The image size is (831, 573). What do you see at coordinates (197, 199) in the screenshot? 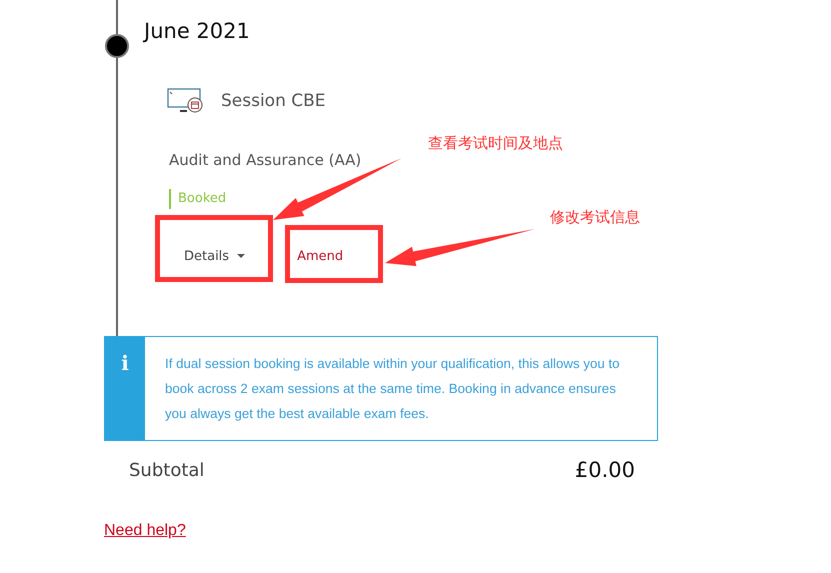
I see `booking-status: Booked` at bounding box center [197, 199].